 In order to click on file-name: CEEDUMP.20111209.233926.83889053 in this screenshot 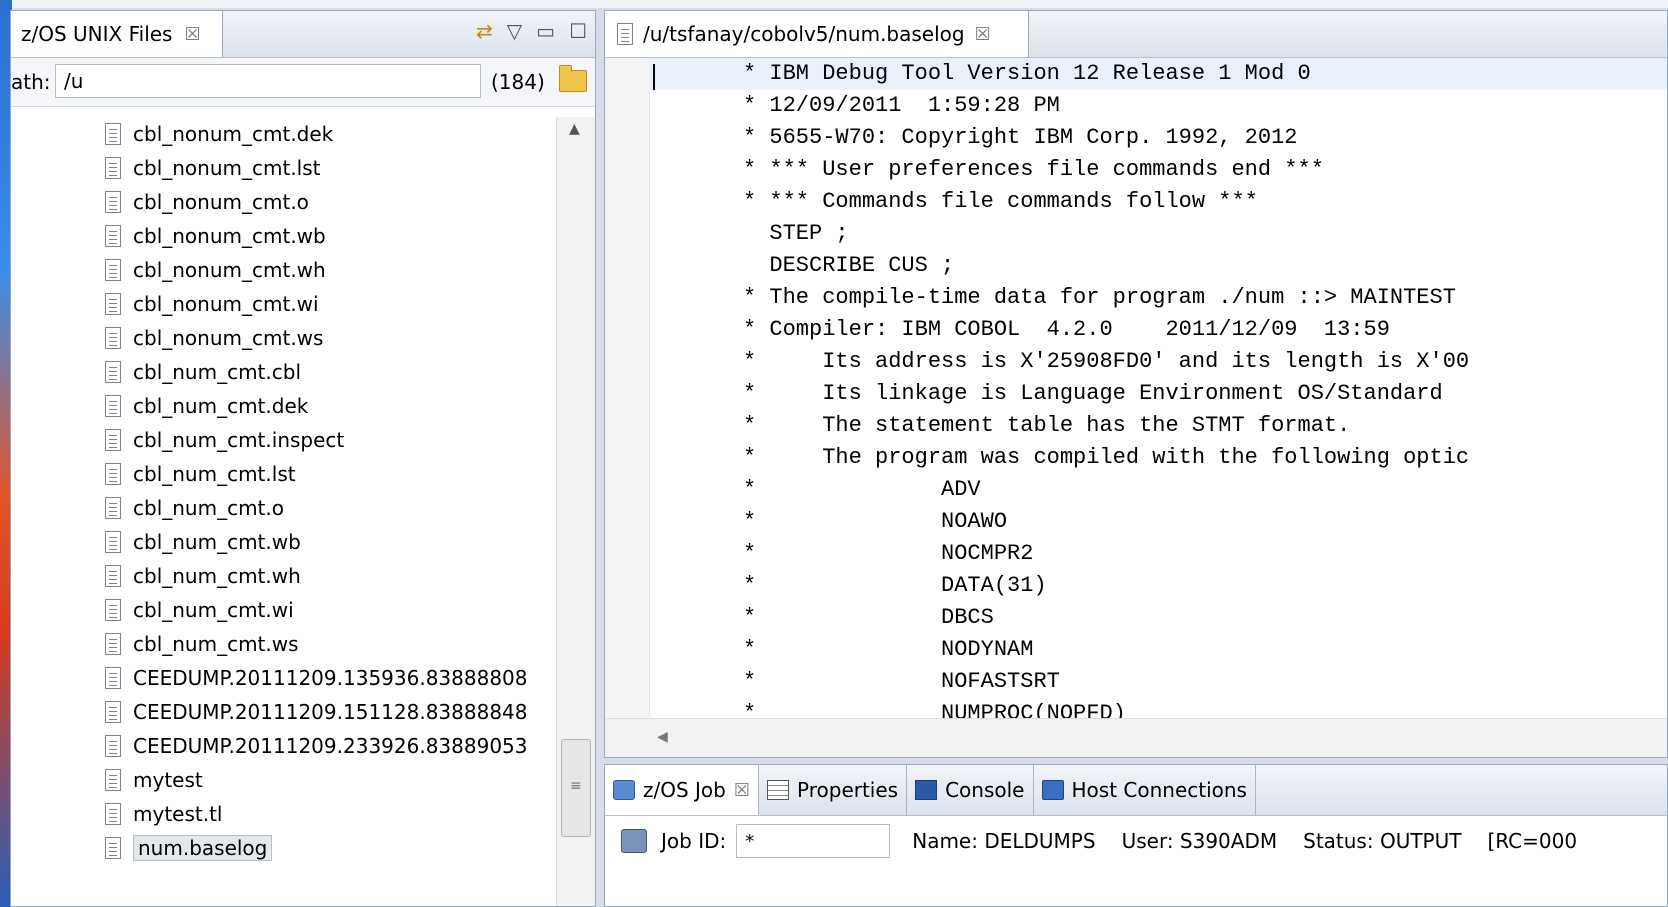, I will do `click(330, 746)`.